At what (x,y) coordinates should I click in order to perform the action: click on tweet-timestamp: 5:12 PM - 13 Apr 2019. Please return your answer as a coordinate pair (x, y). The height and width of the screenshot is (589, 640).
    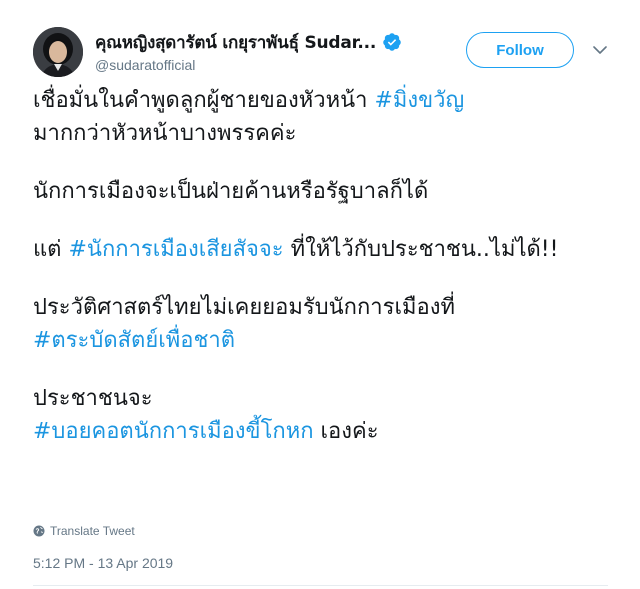
    Looking at the image, I should click on (103, 563).